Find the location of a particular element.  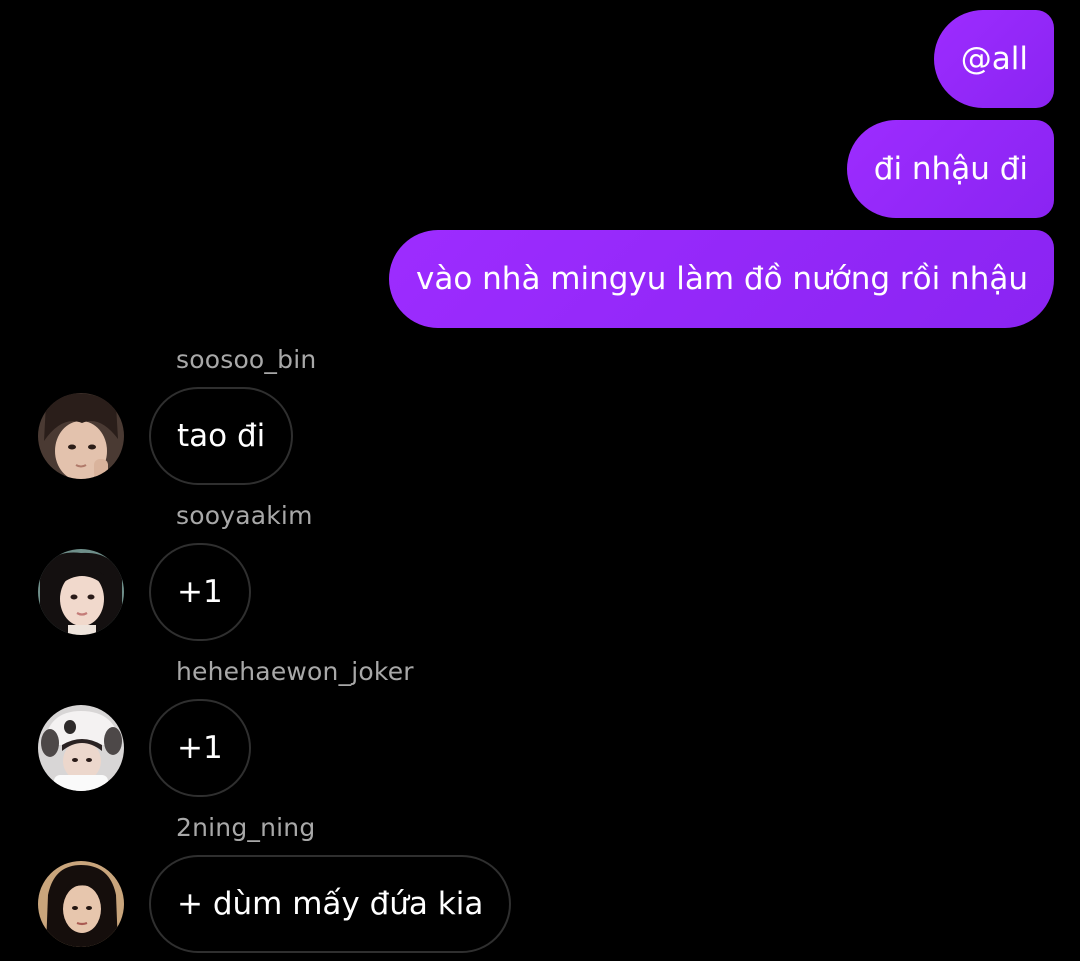

message-bubble-received: tao đi is located at coordinates (221, 436).